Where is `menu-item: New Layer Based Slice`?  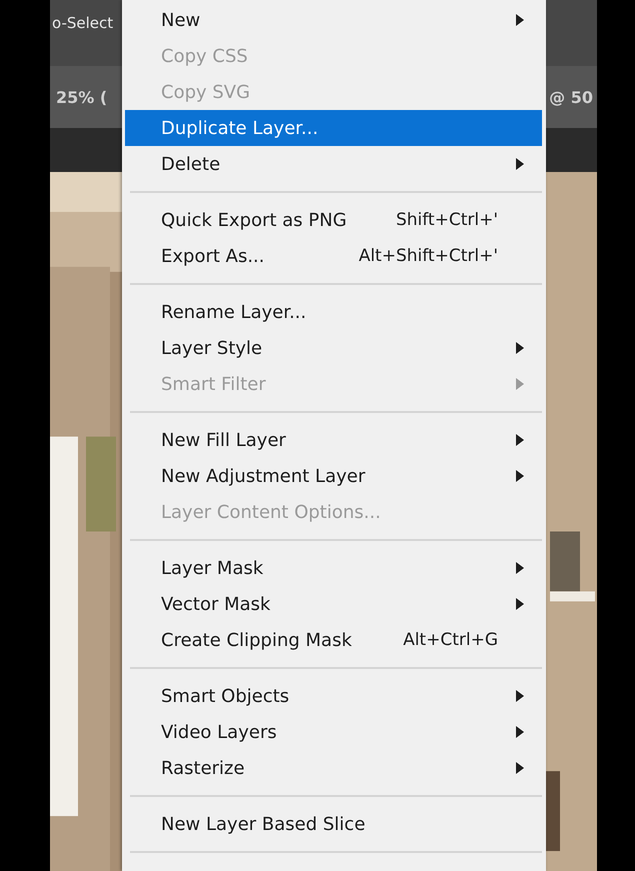 menu-item: New Layer Based Slice is located at coordinates (333, 824).